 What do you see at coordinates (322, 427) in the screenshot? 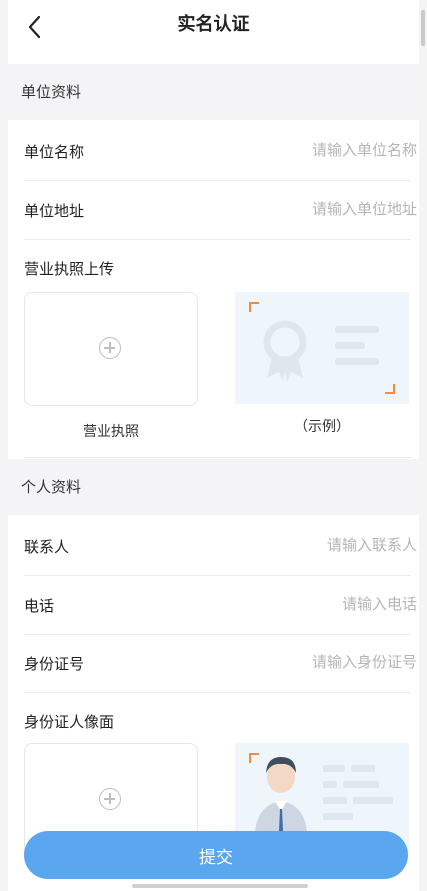
I see `sample-caption: （示例）` at bounding box center [322, 427].